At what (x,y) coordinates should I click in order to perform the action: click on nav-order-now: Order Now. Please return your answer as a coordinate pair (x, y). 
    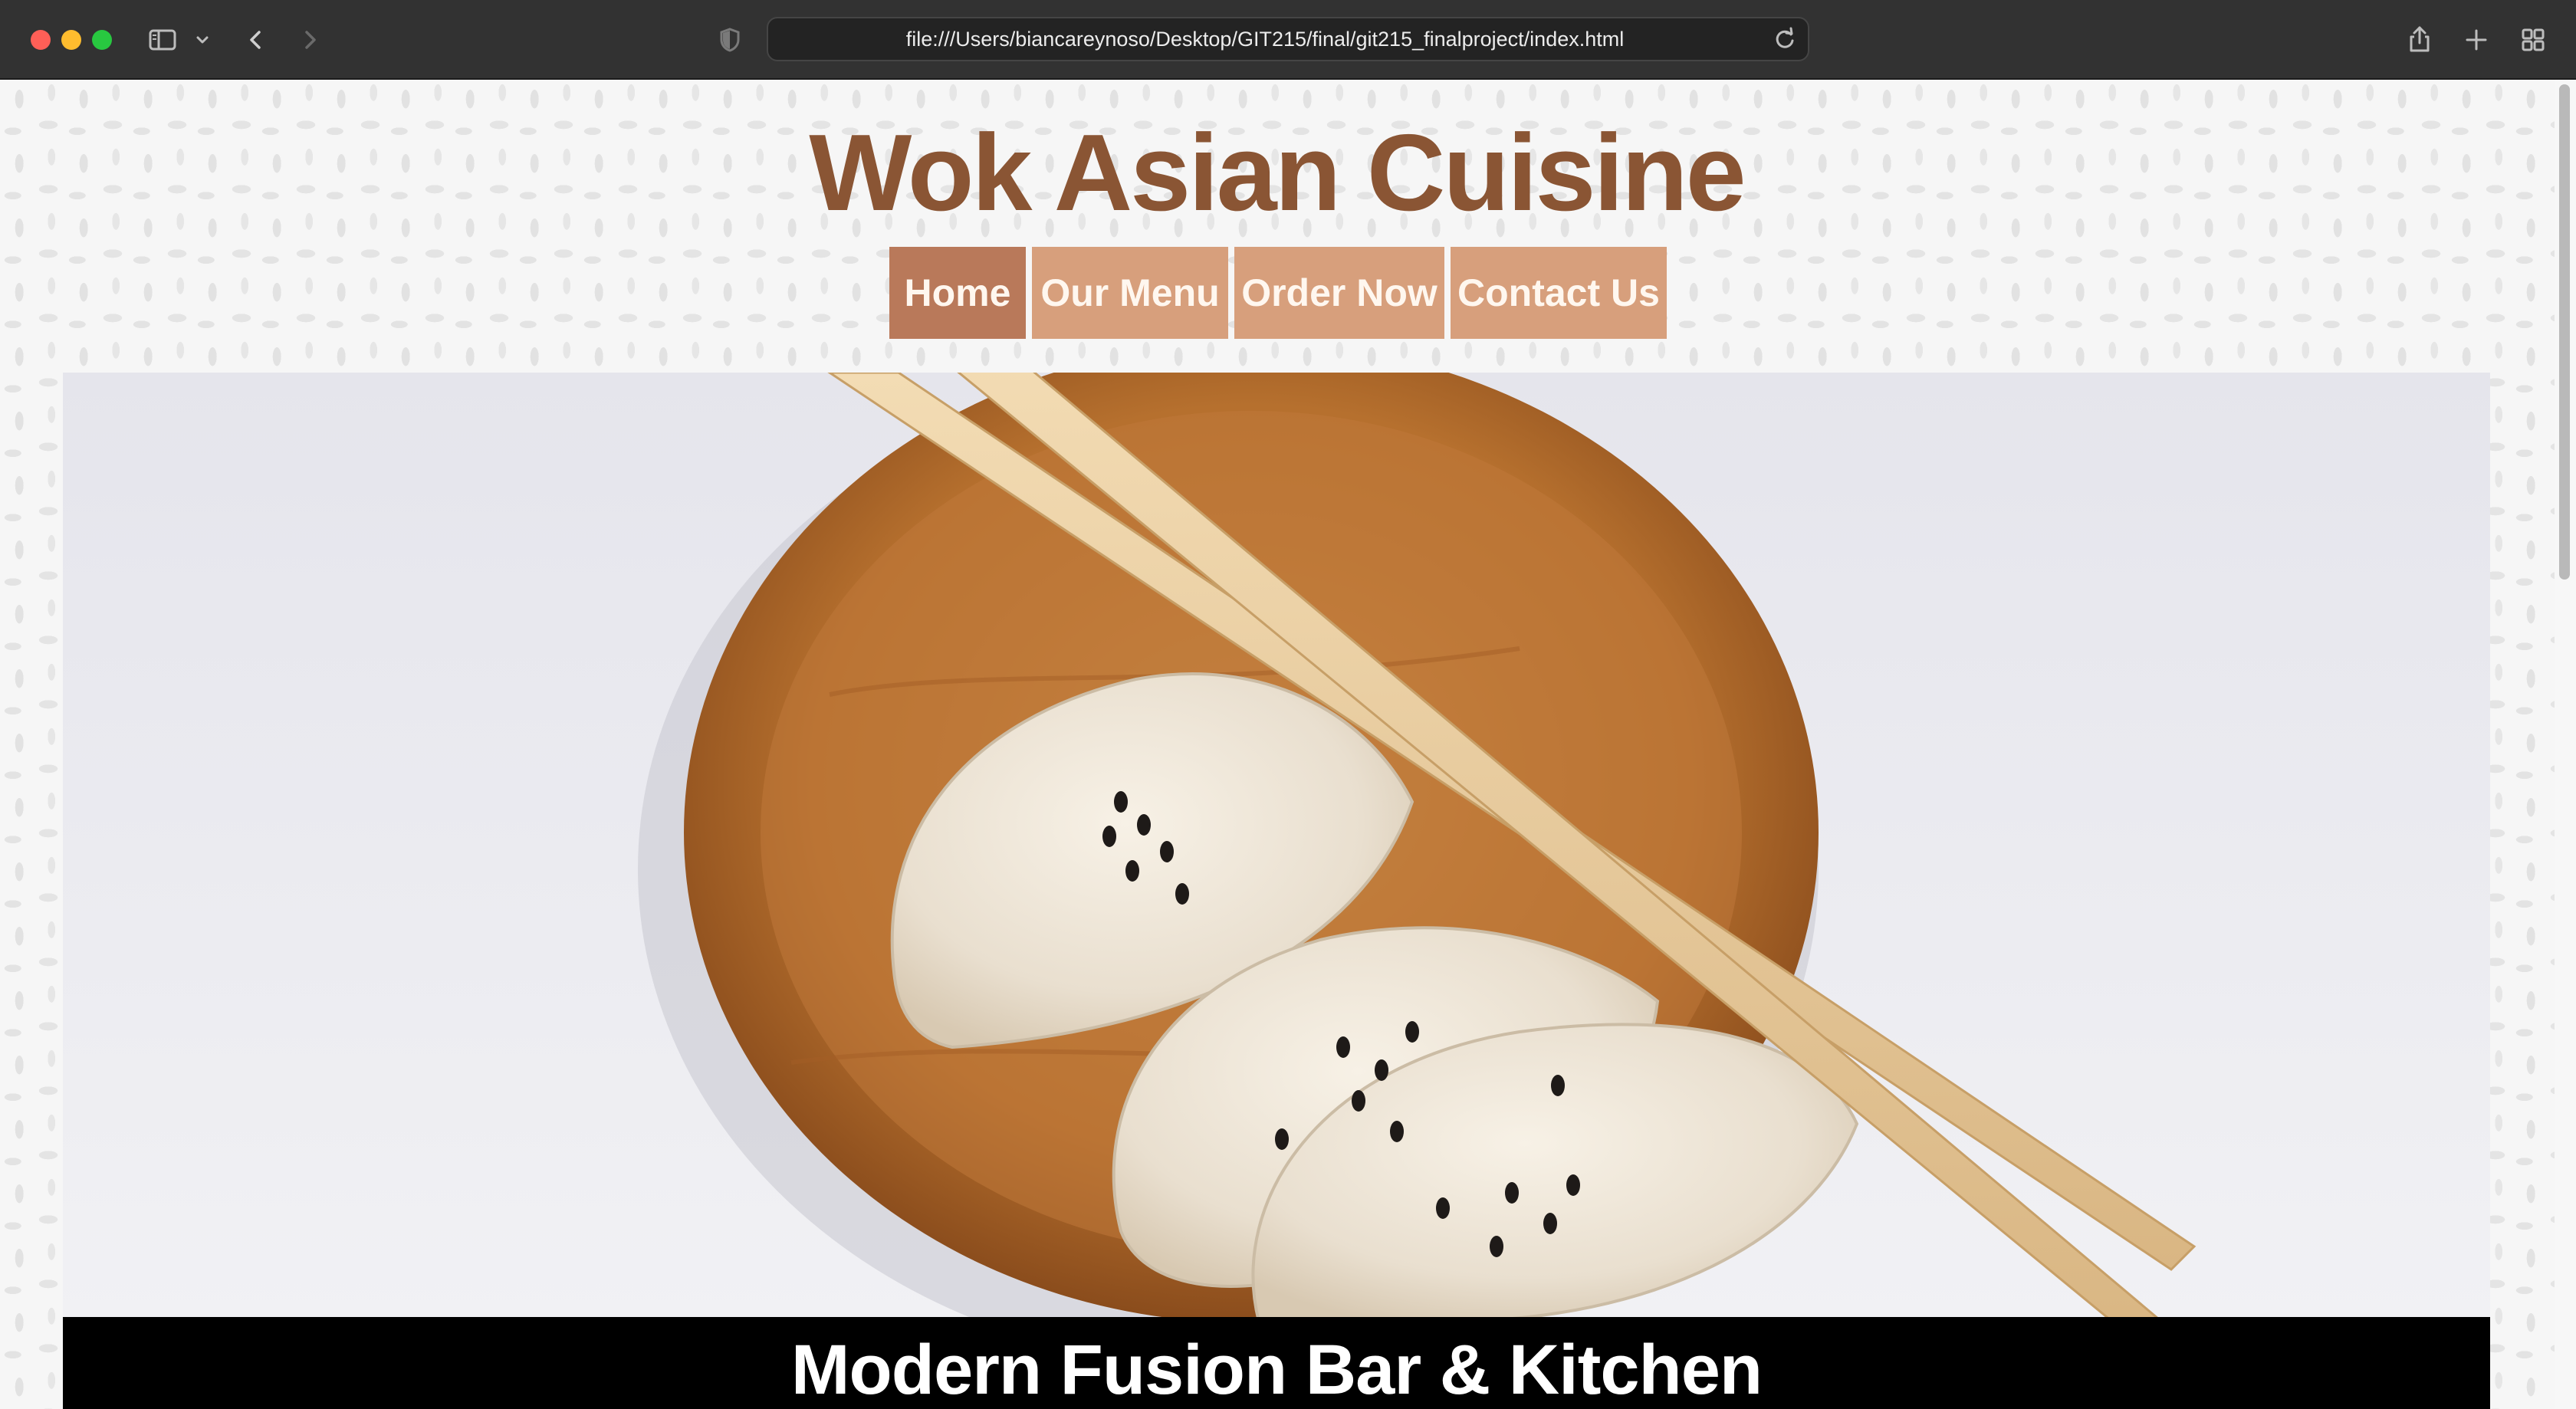
    Looking at the image, I should click on (1339, 293).